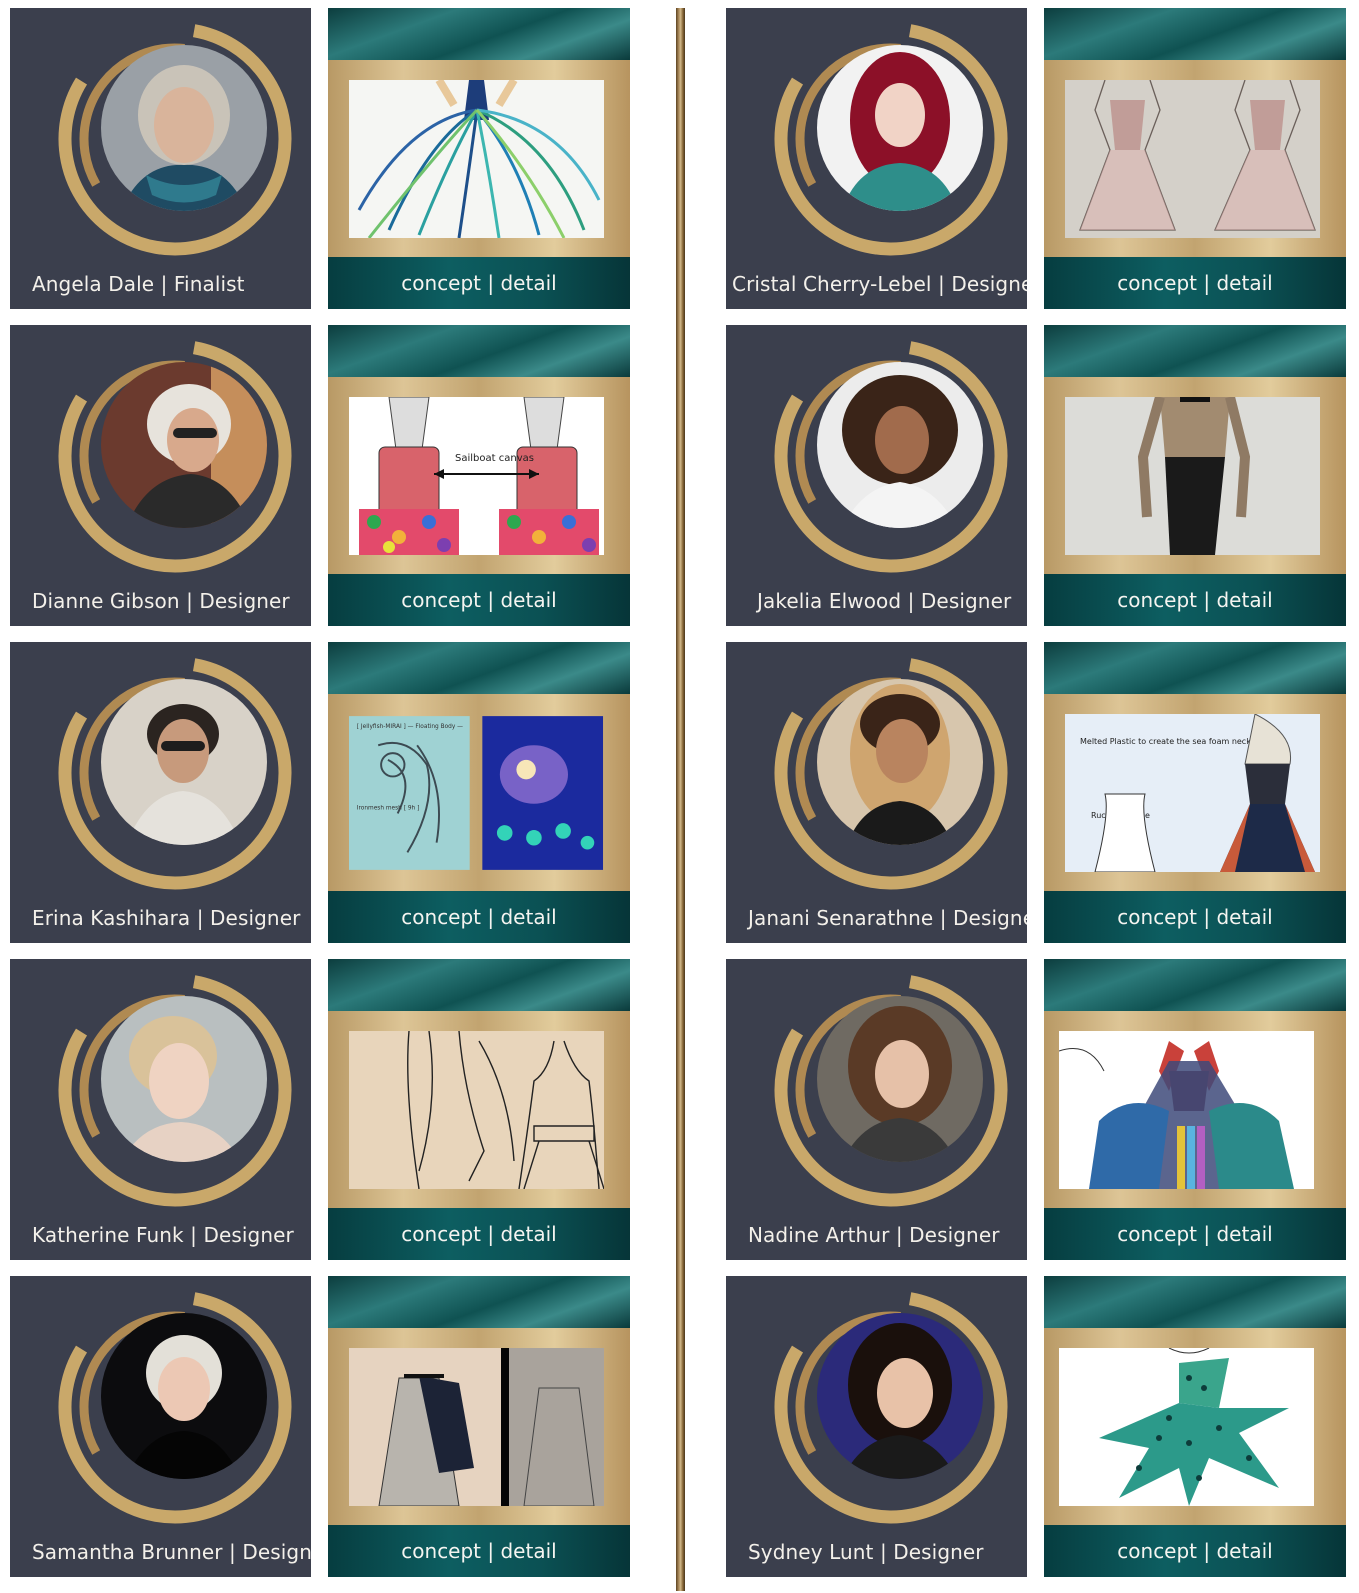  Describe the element at coordinates (680, 799) in the screenshot. I see `column-divider` at that location.